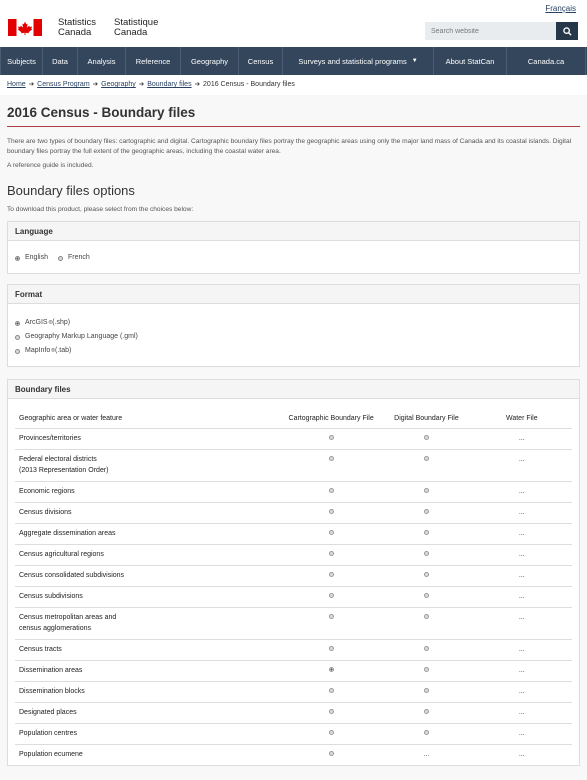 This screenshot has width=587, height=780. I want to click on menu-geography: Geography, so click(210, 61).